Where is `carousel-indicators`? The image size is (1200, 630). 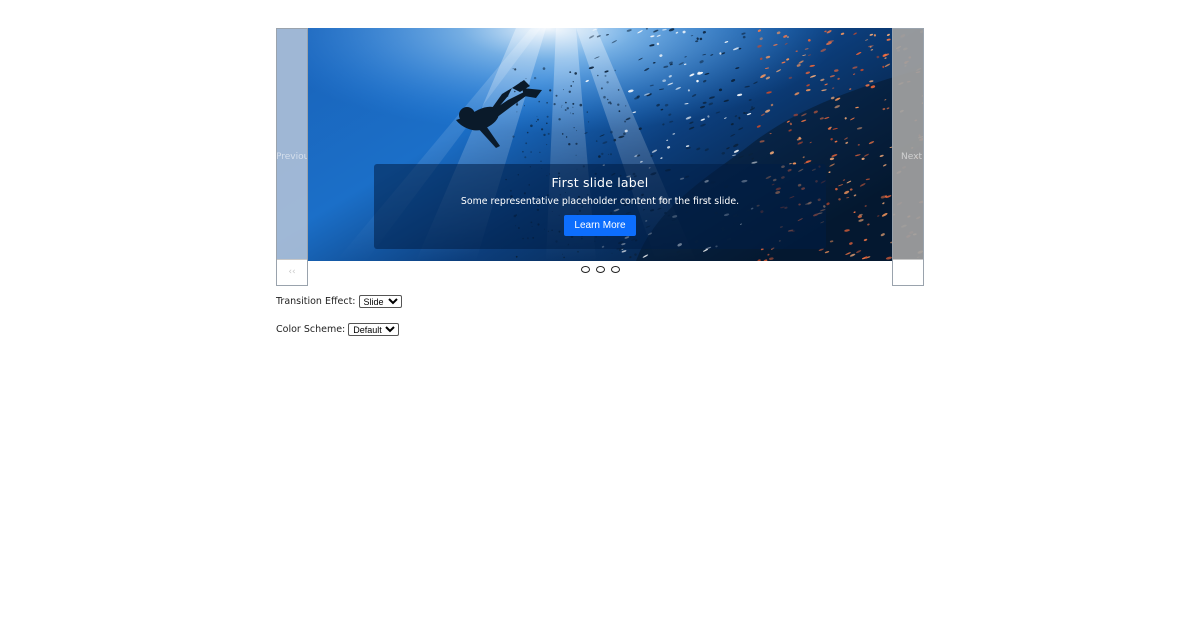
carousel-indicators is located at coordinates (600, 269).